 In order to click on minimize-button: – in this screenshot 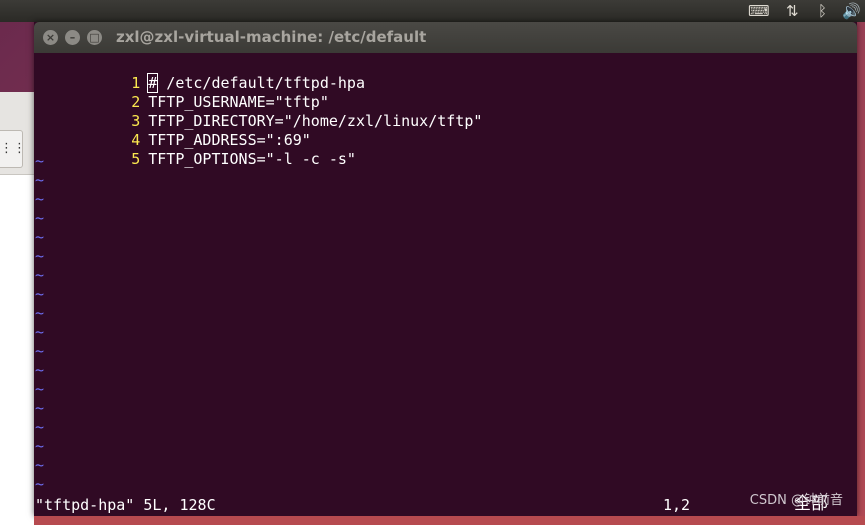, I will do `click(72, 37)`.